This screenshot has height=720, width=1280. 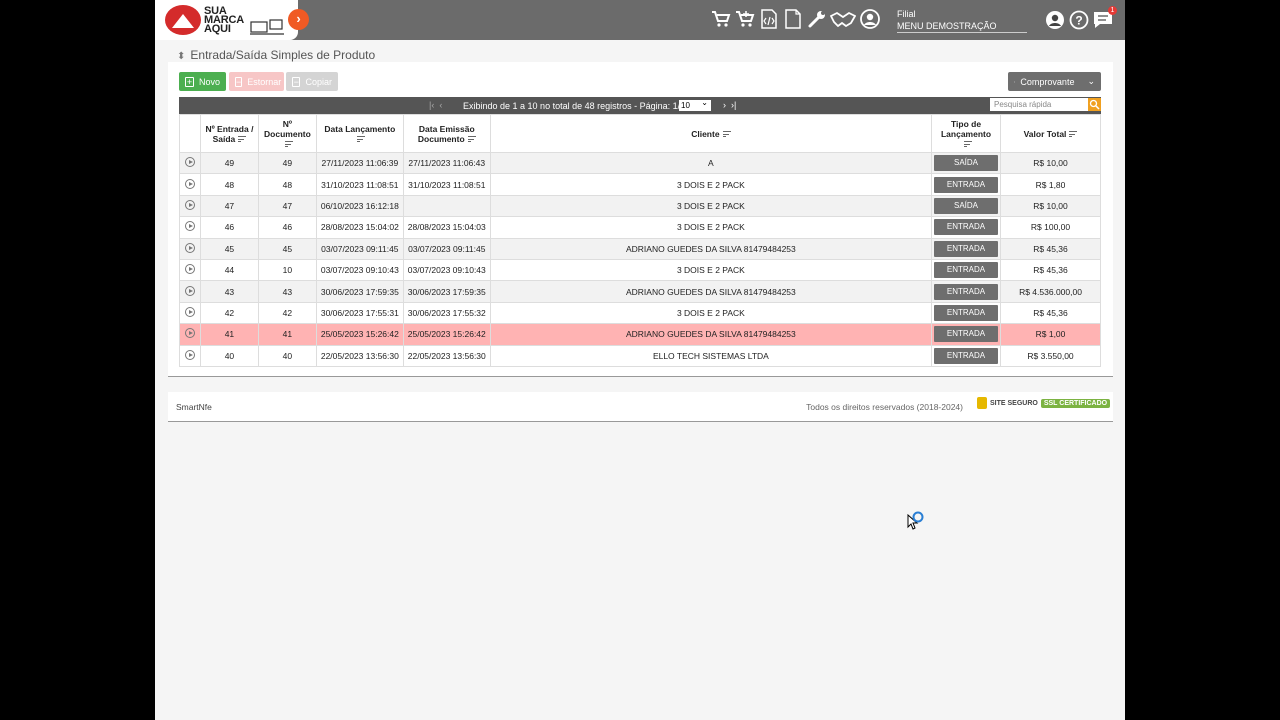 I want to click on pager-next-last: › ›|, so click(x=729, y=105).